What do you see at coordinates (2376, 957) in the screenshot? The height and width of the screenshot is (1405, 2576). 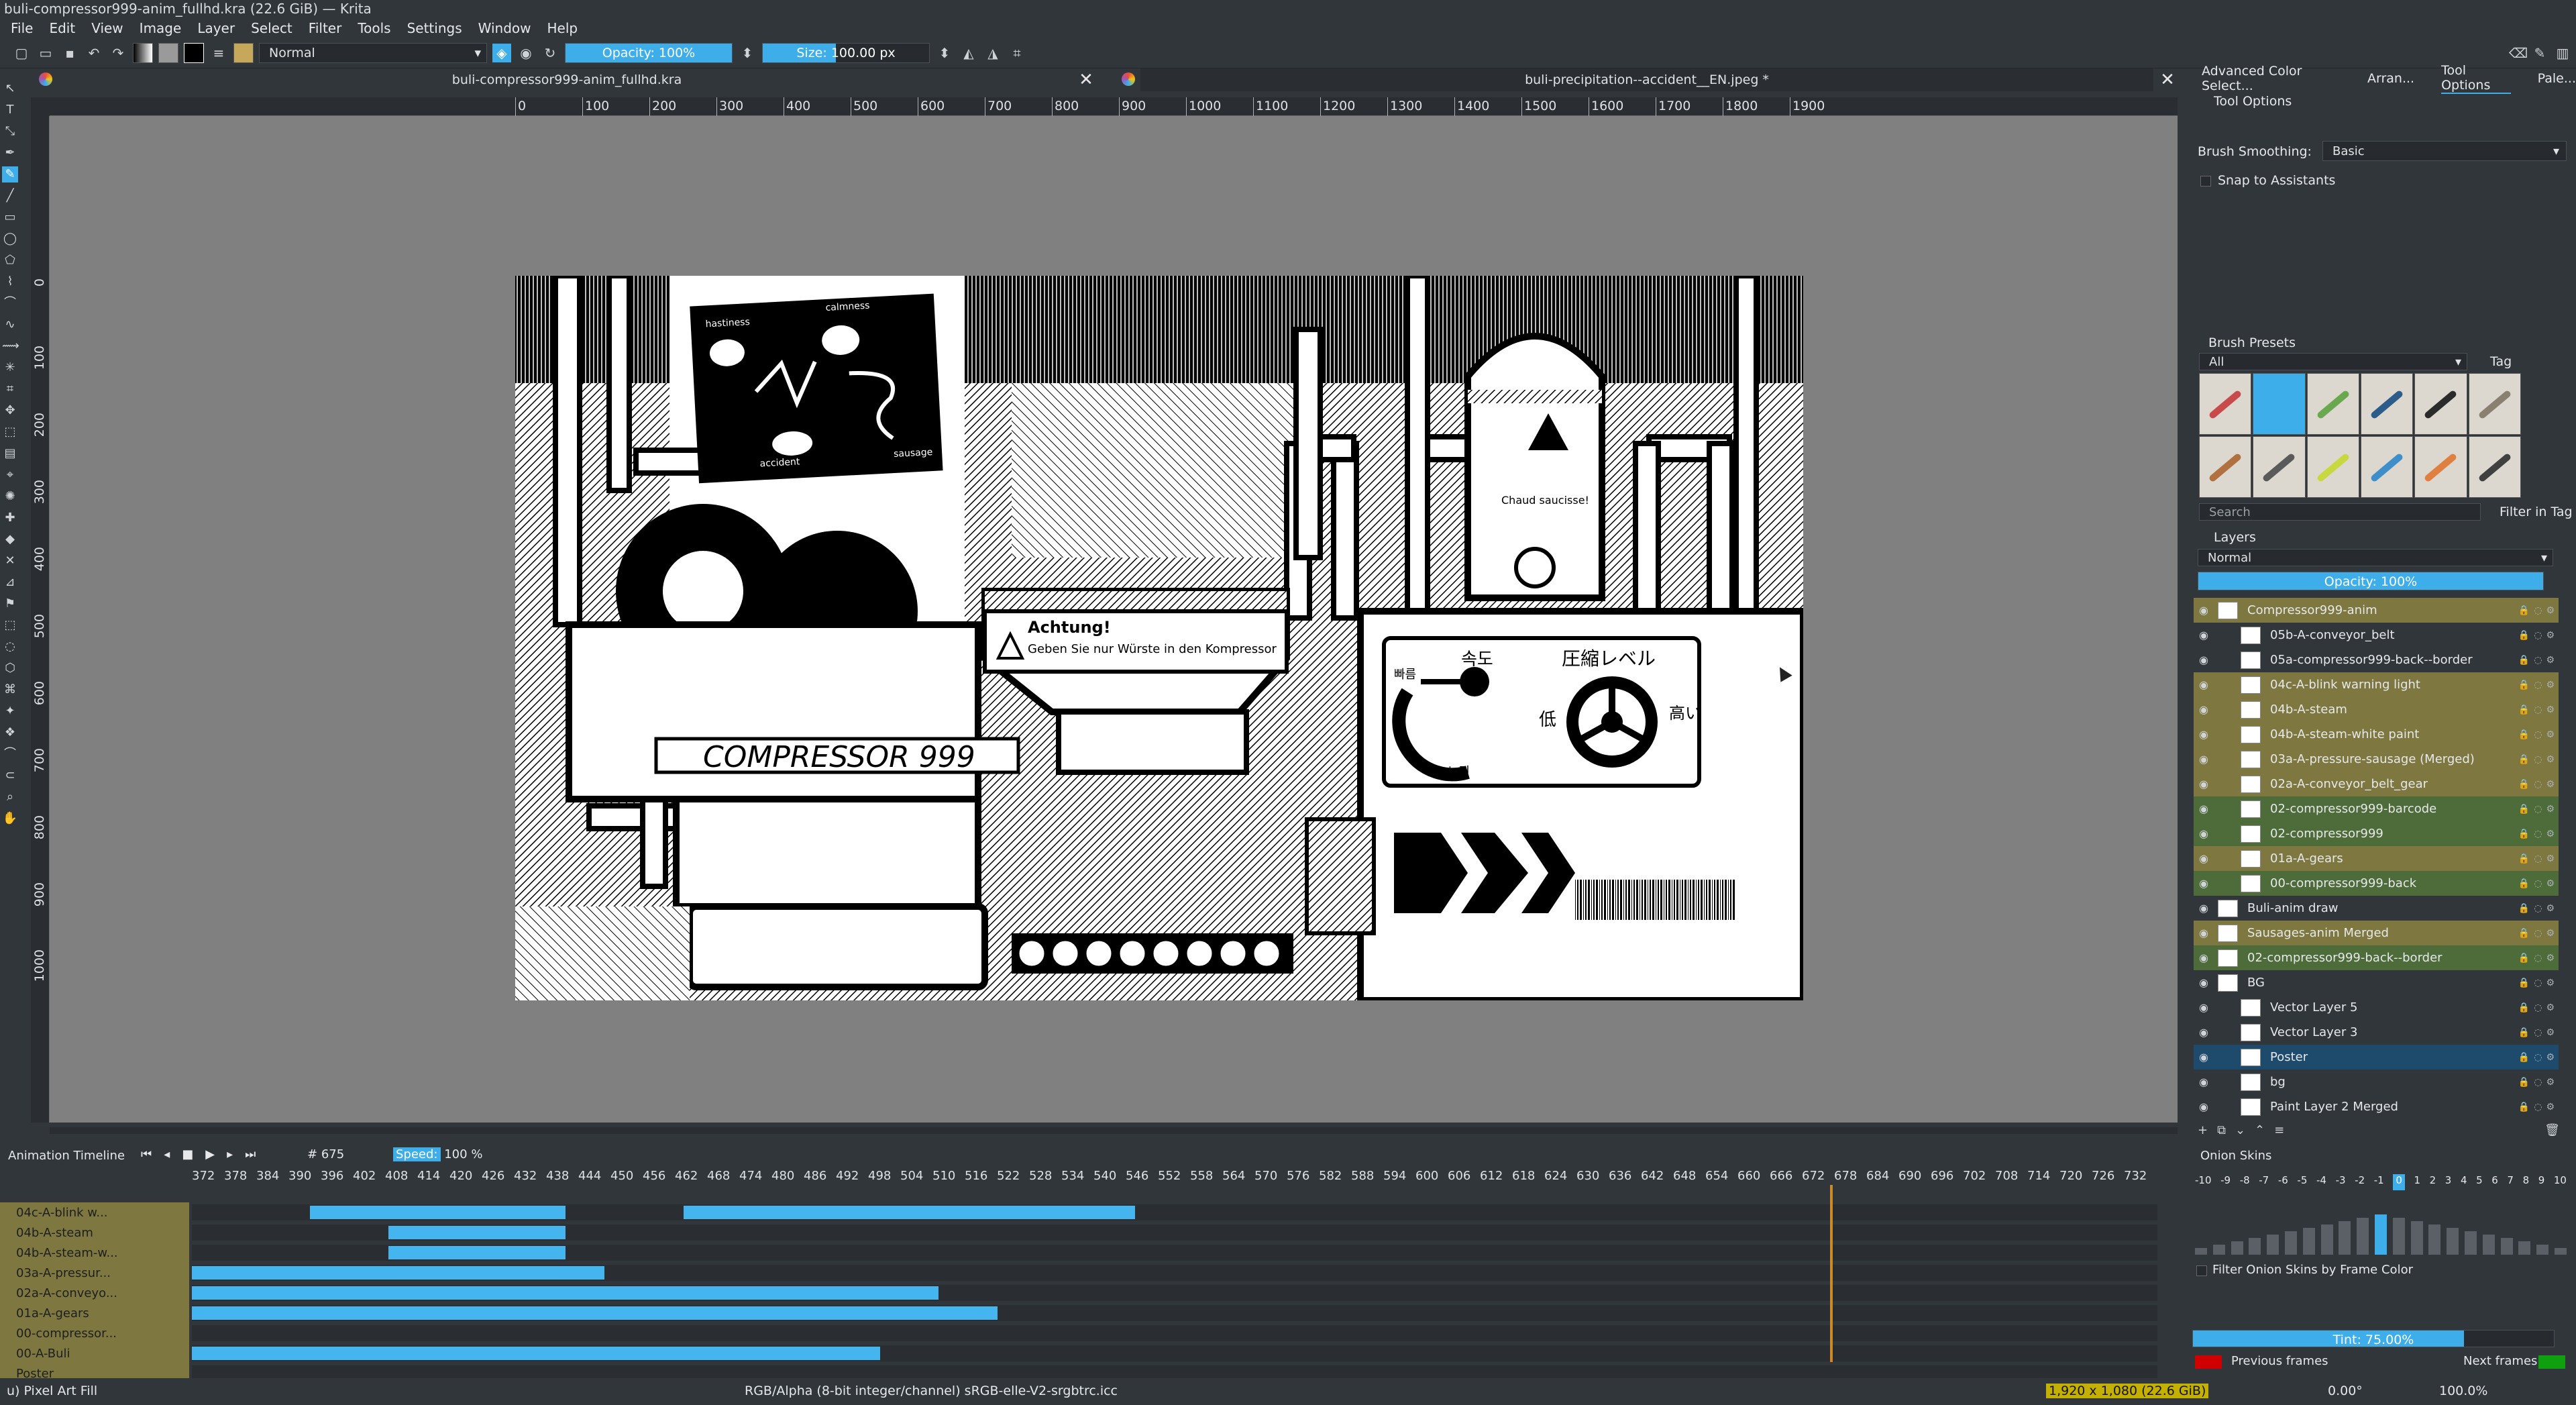 I see `layer-row: ◉ 02-compressor999-back--border 🔒 ◌ ⚙` at bounding box center [2376, 957].